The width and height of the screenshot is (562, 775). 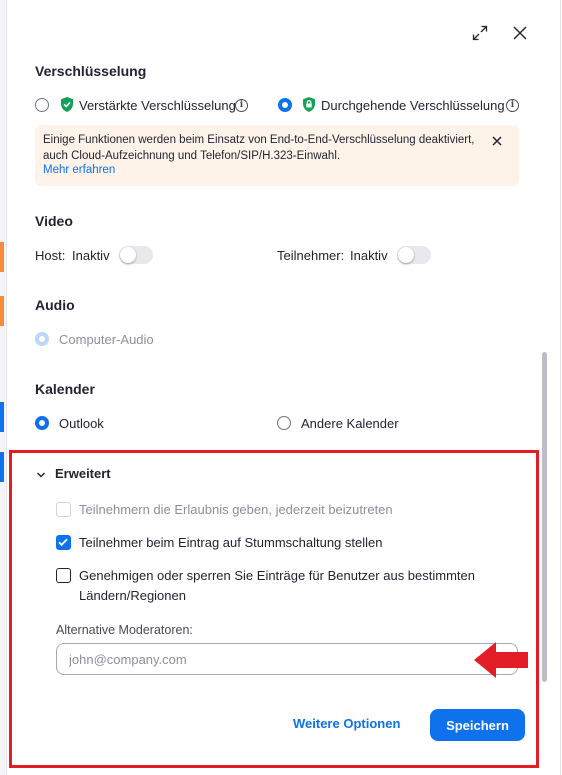 I want to click on e2e-encryption-radio, so click(x=285, y=105).